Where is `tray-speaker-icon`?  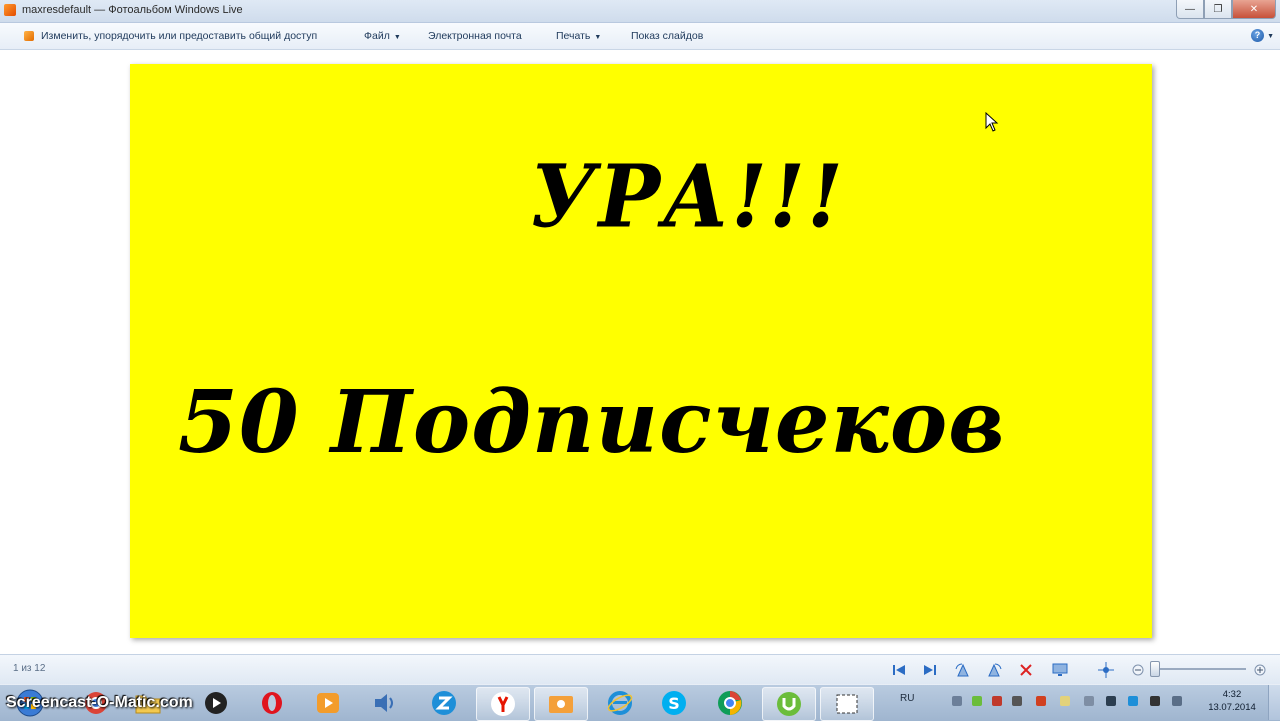 tray-speaker-icon is located at coordinates (1177, 701).